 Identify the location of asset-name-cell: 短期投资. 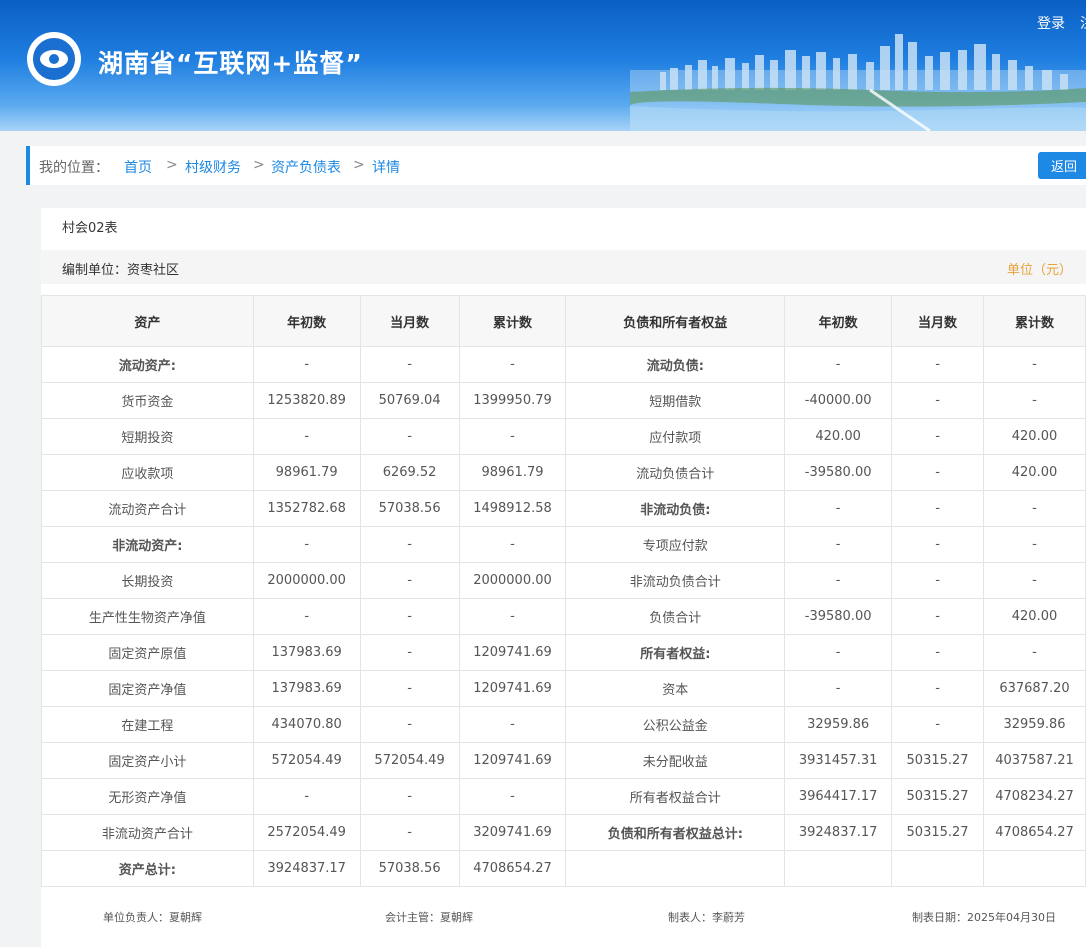
(147, 436).